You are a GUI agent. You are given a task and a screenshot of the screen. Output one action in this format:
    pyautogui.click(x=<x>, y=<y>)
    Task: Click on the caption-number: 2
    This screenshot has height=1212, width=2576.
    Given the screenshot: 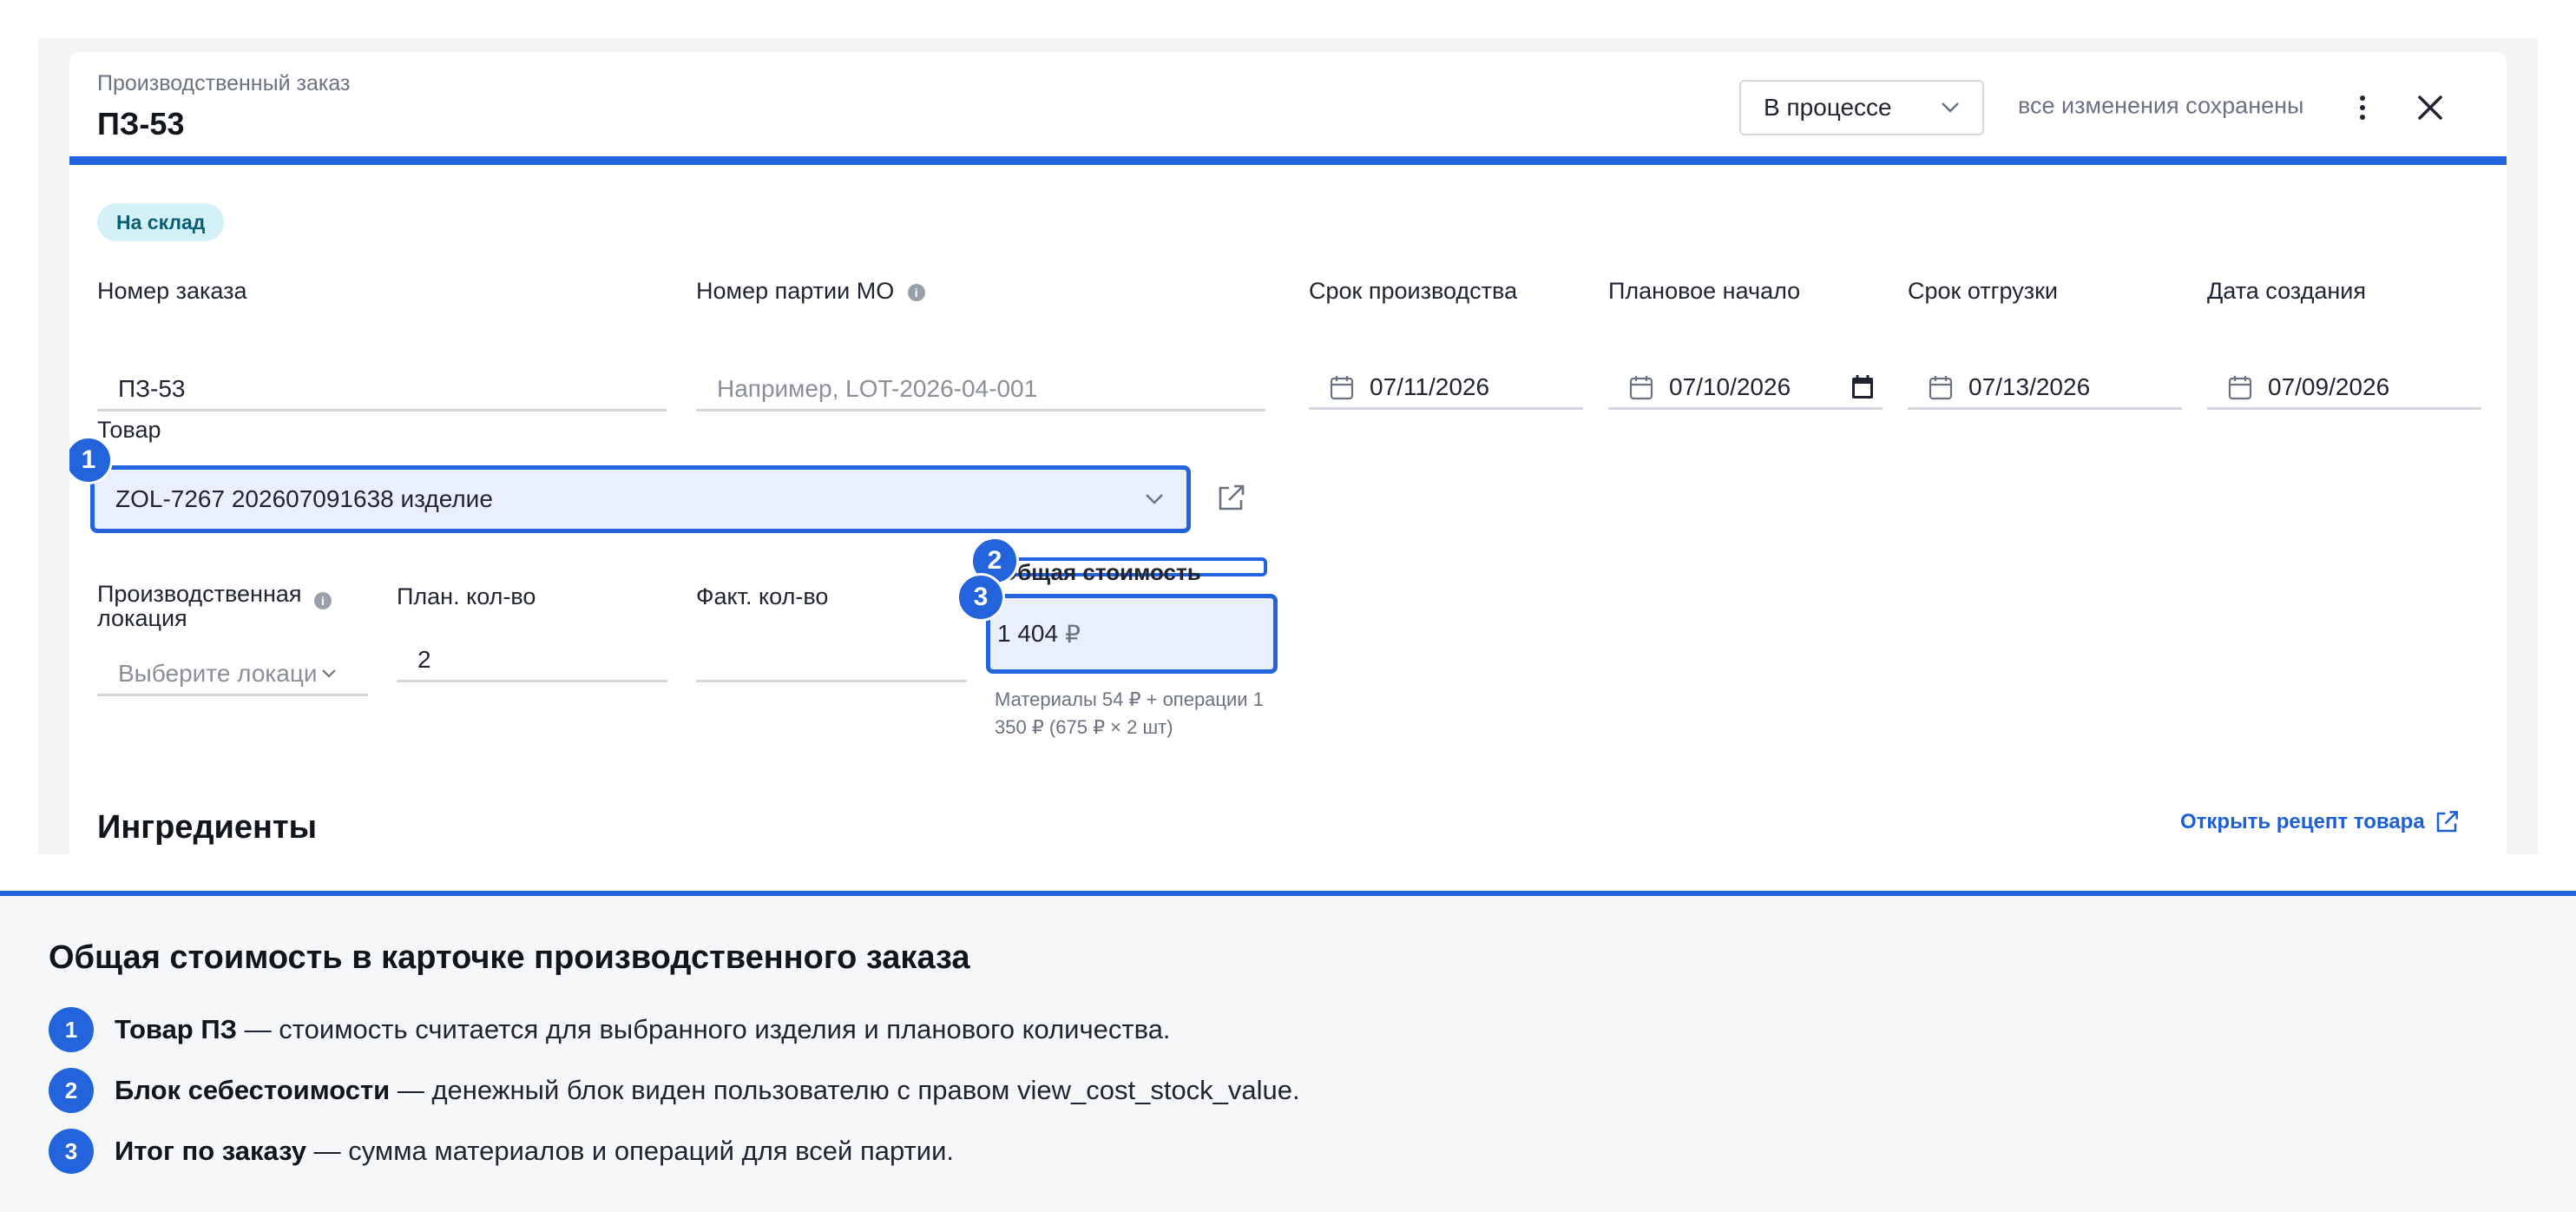 What is the action you would take?
    pyautogui.click(x=72, y=1090)
    